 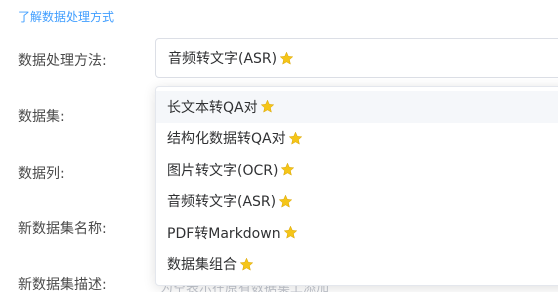 What do you see at coordinates (357, 107) in the screenshot?
I see `option-long-text-qa: 长文本转QA对` at bounding box center [357, 107].